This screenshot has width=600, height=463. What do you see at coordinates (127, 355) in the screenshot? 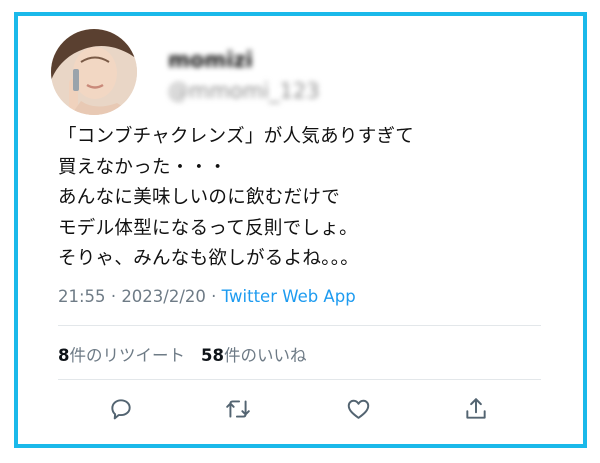
I see `retweets-label: 件のリツイート` at bounding box center [127, 355].